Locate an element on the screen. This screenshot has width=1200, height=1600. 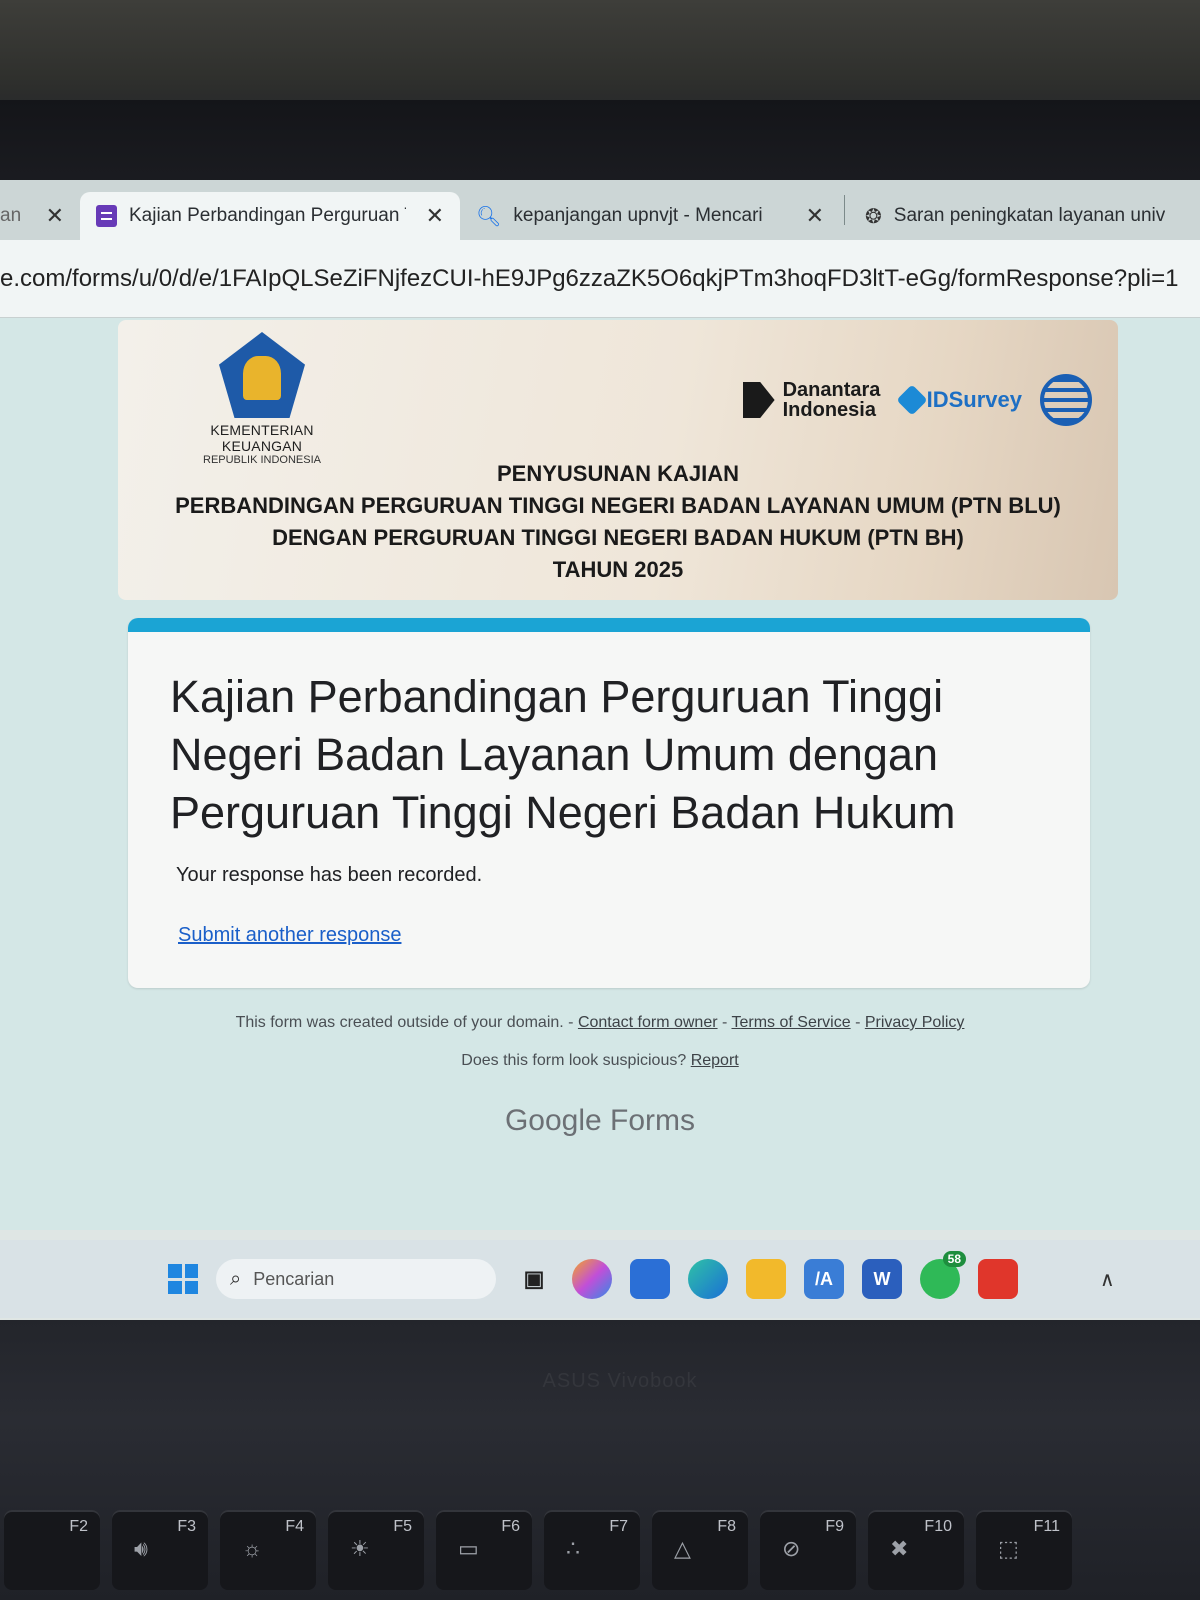
f2-key: F2 is located at coordinates (52, 1550).